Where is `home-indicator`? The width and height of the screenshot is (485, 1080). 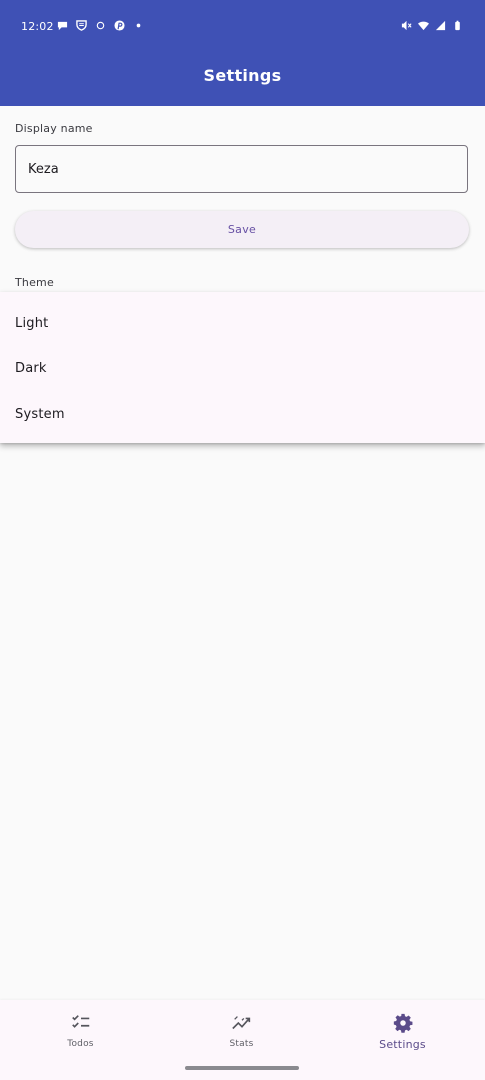 home-indicator is located at coordinates (242, 1068).